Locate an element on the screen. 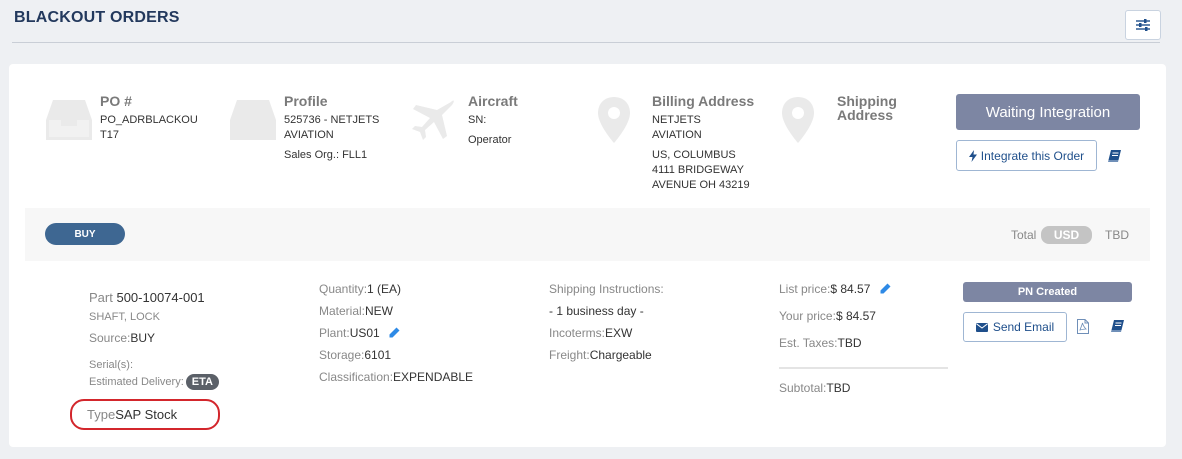  subtotal-divider is located at coordinates (863, 368).